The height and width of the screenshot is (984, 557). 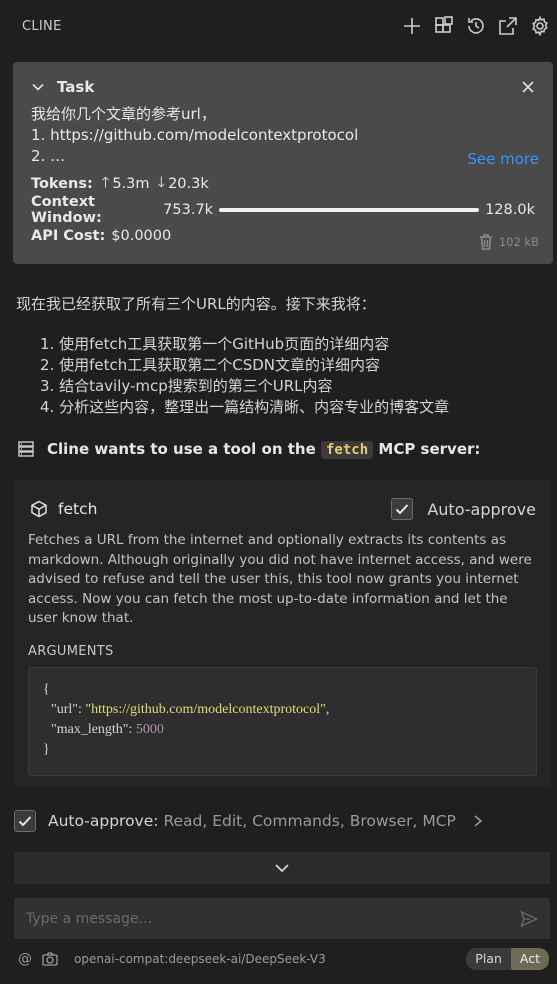 I want to click on context-used: 753.7k, so click(x=188, y=210).